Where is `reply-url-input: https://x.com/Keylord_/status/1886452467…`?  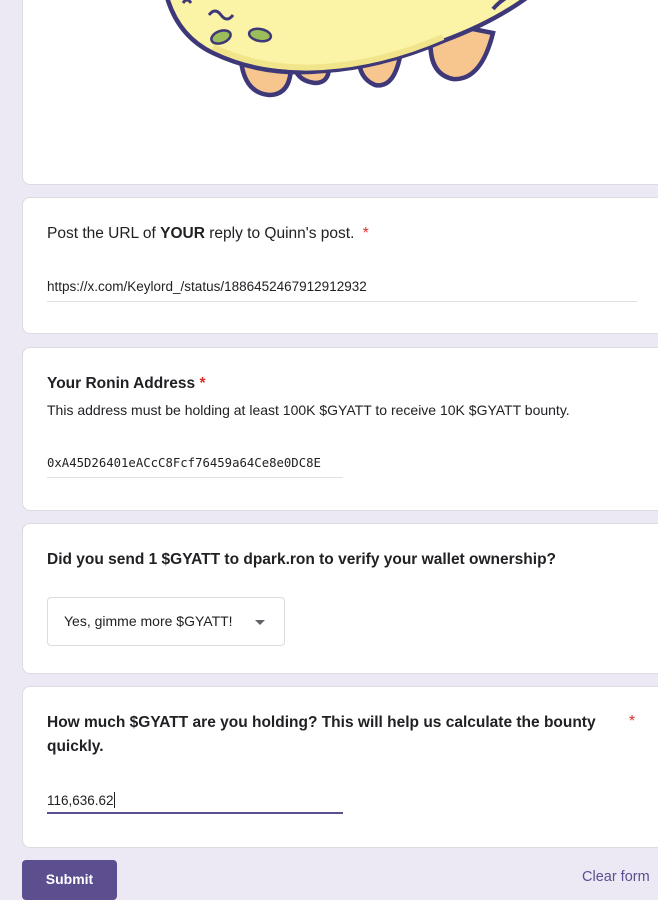 reply-url-input: https://x.com/Keylord_/status/1886452467… is located at coordinates (207, 286).